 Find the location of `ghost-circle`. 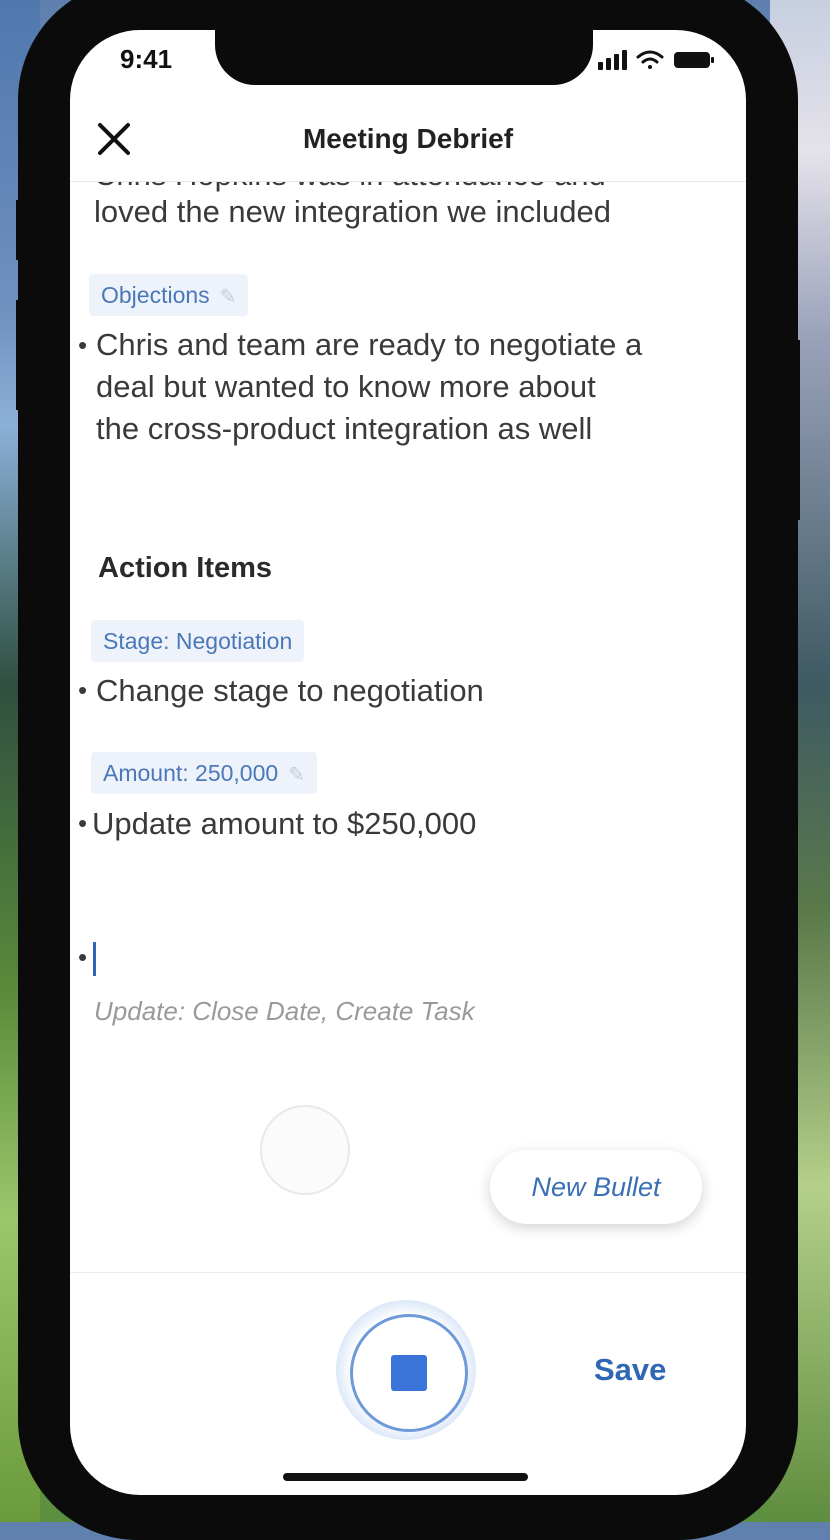

ghost-circle is located at coordinates (305, 1150).